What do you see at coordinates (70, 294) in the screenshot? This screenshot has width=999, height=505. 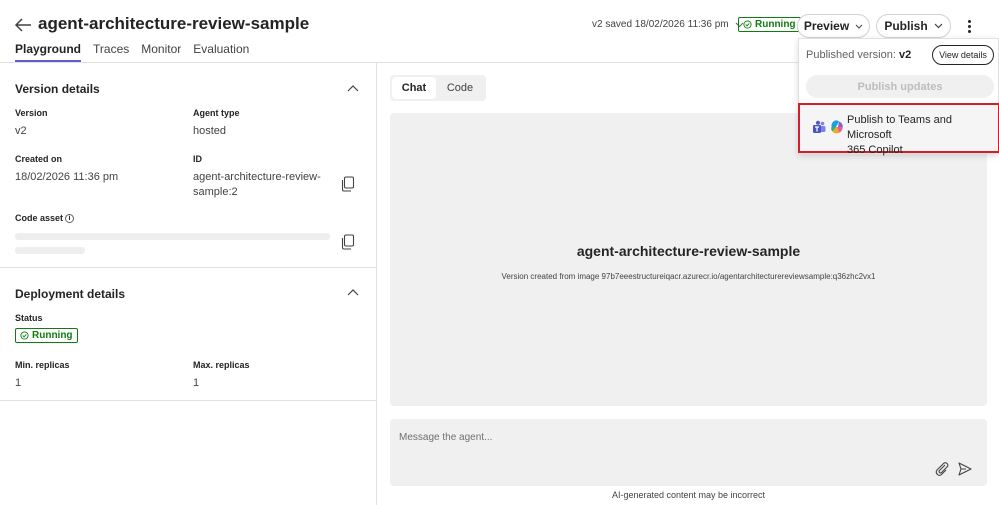 I see `deployment-details-title: Deployment details` at bounding box center [70, 294].